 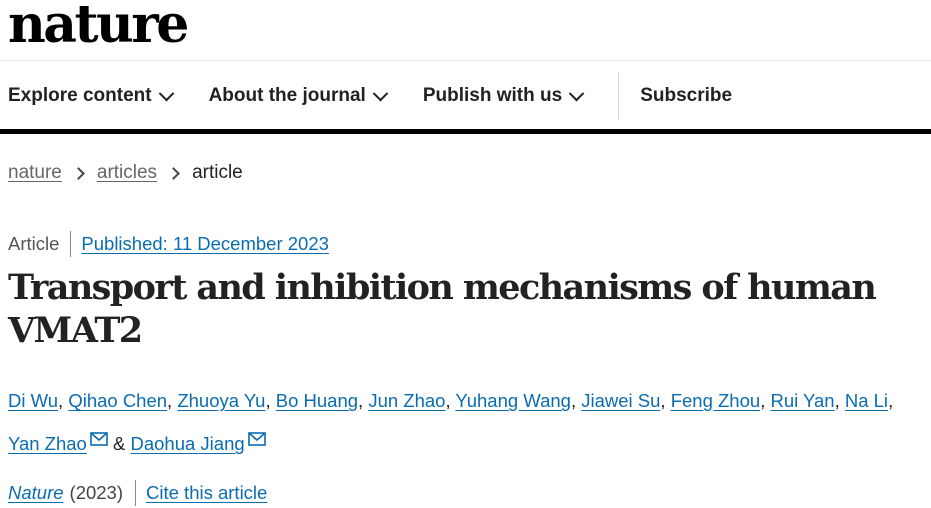 I want to click on nav-publish-with-us: Publish with us, so click(x=500, y=96).